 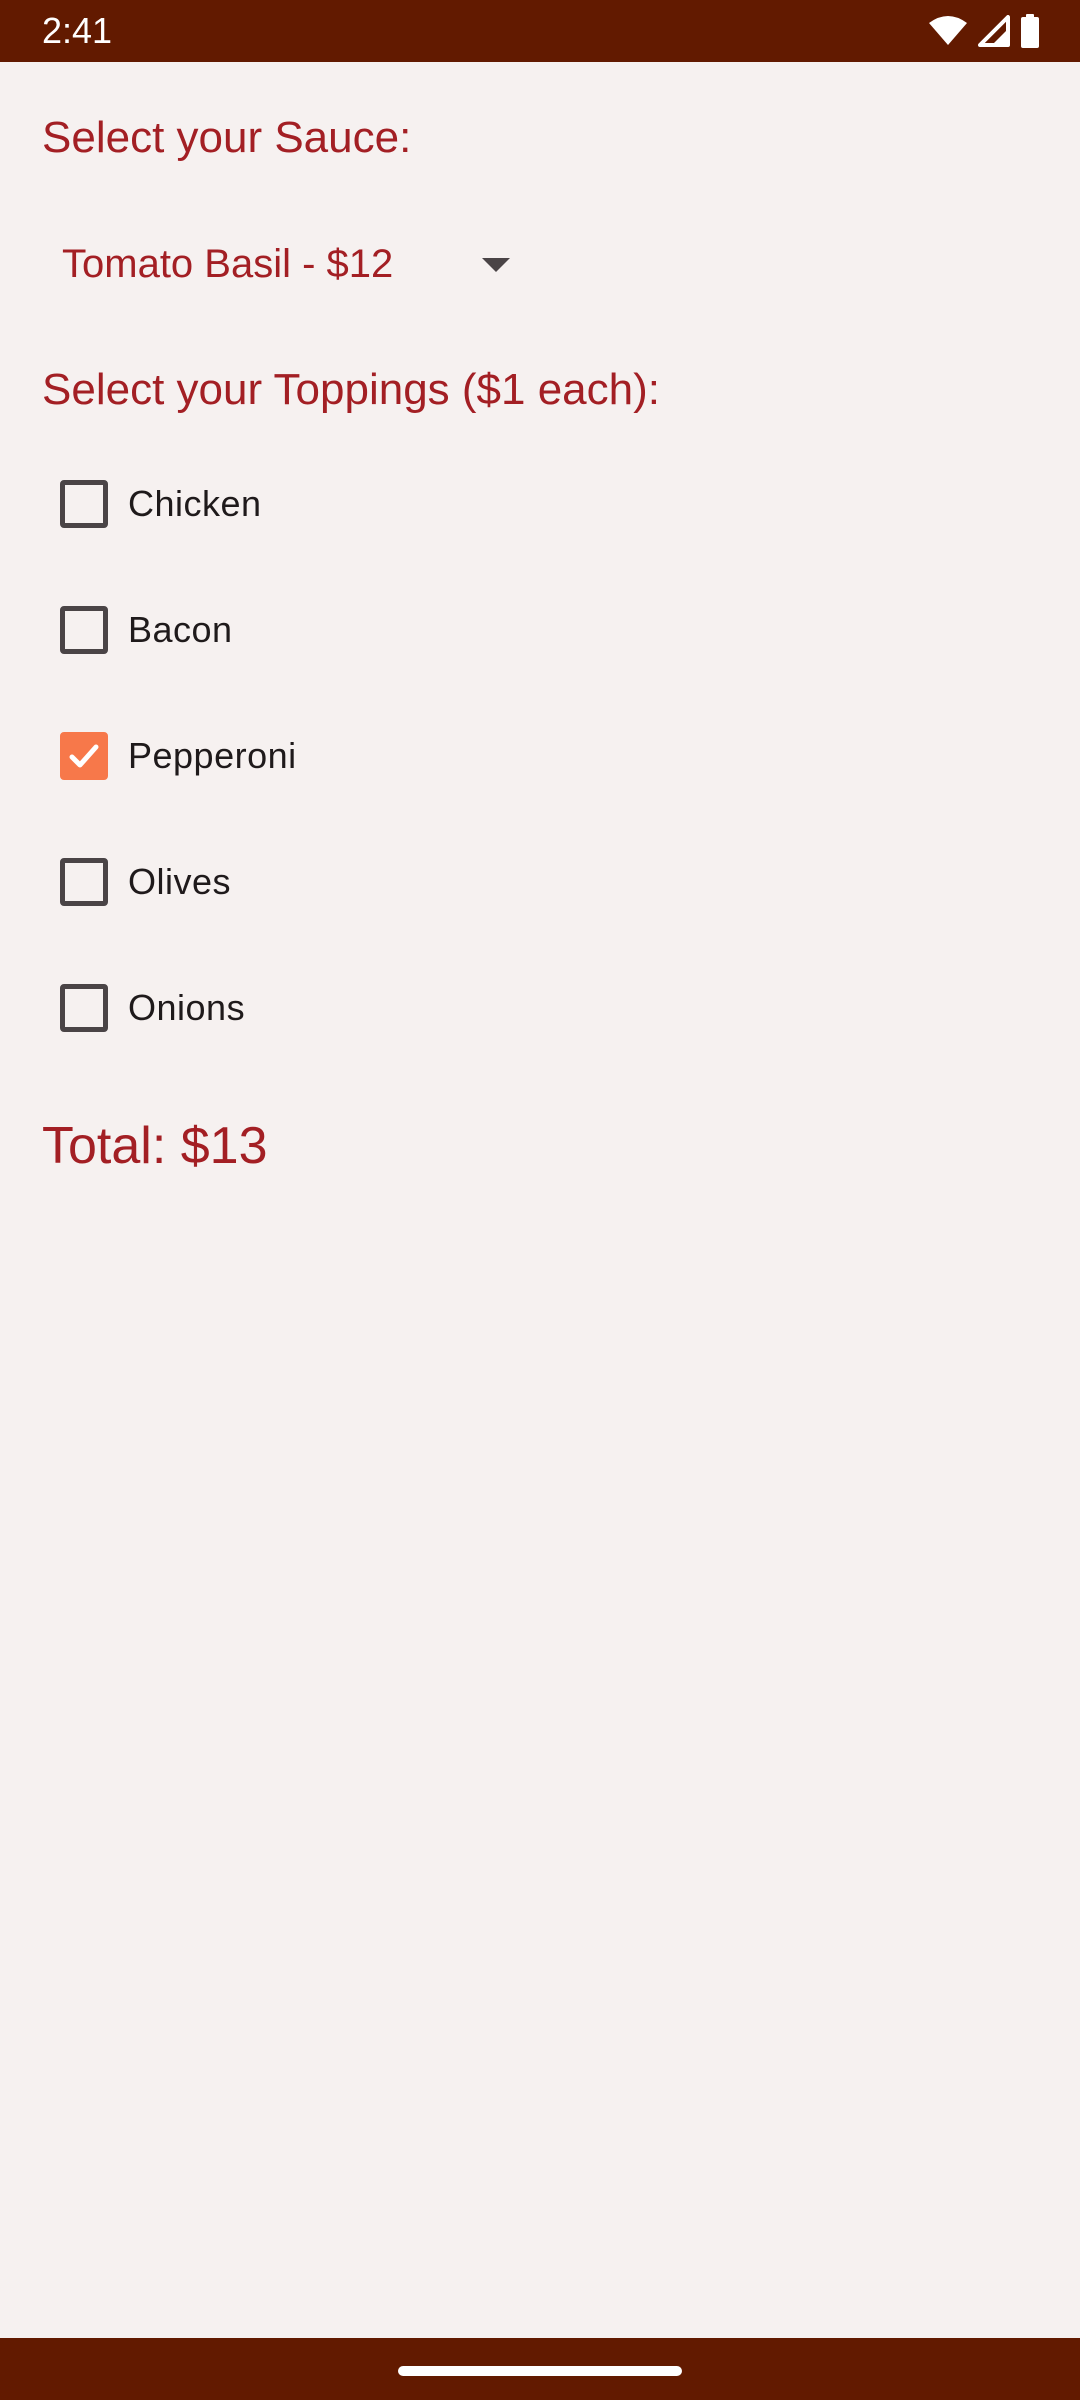 What do you see at coordinates (994, 31) in the screenshot?
I see `signal-icon` at bounding box center [994, 31].